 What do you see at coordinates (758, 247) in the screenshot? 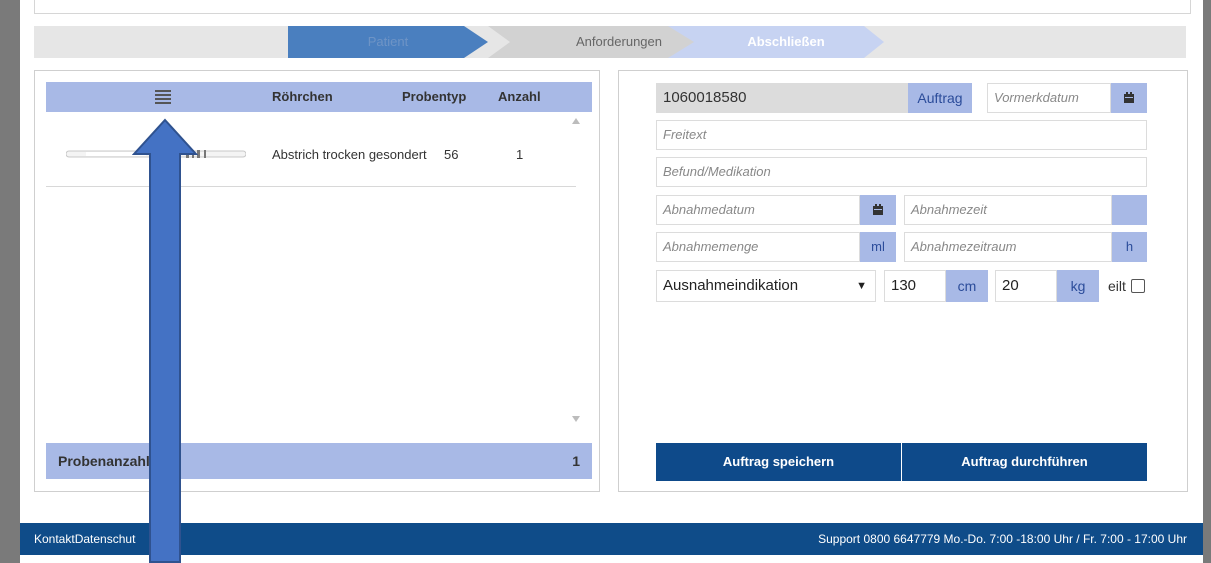
I see `abnahmemenge-field: Abnahmemenge` at bounding box center [758, 247].